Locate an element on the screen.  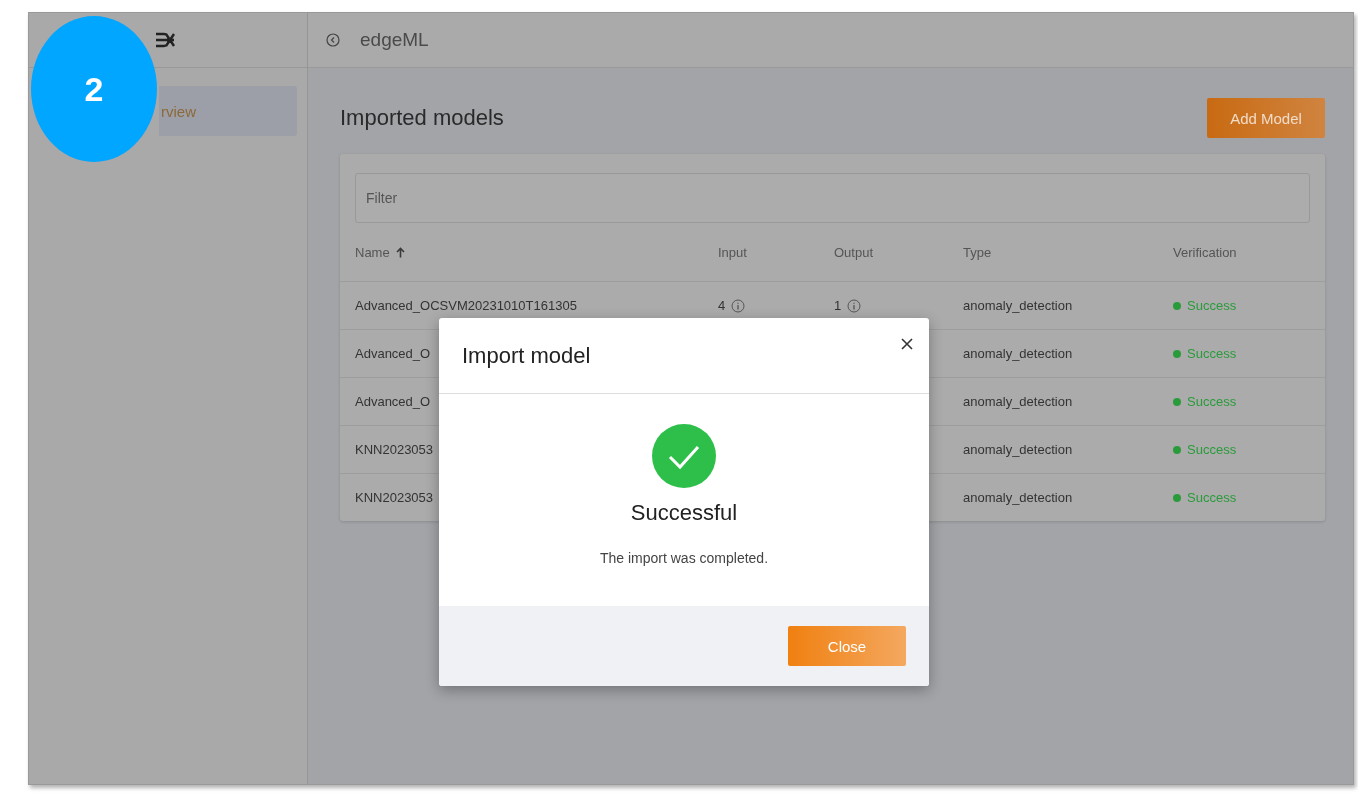
column-header: Output is located at coordinates (854, 252).